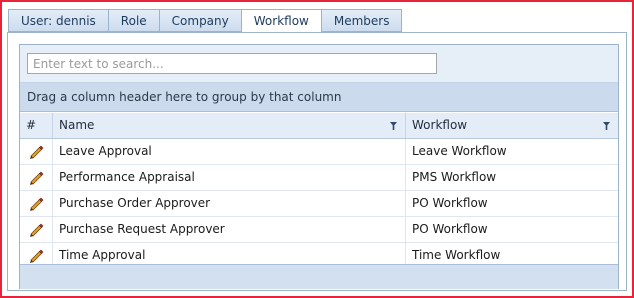 The height and width of the screenshot is (298, 634). I want to click on tab-company: Company, so click(199, 20).